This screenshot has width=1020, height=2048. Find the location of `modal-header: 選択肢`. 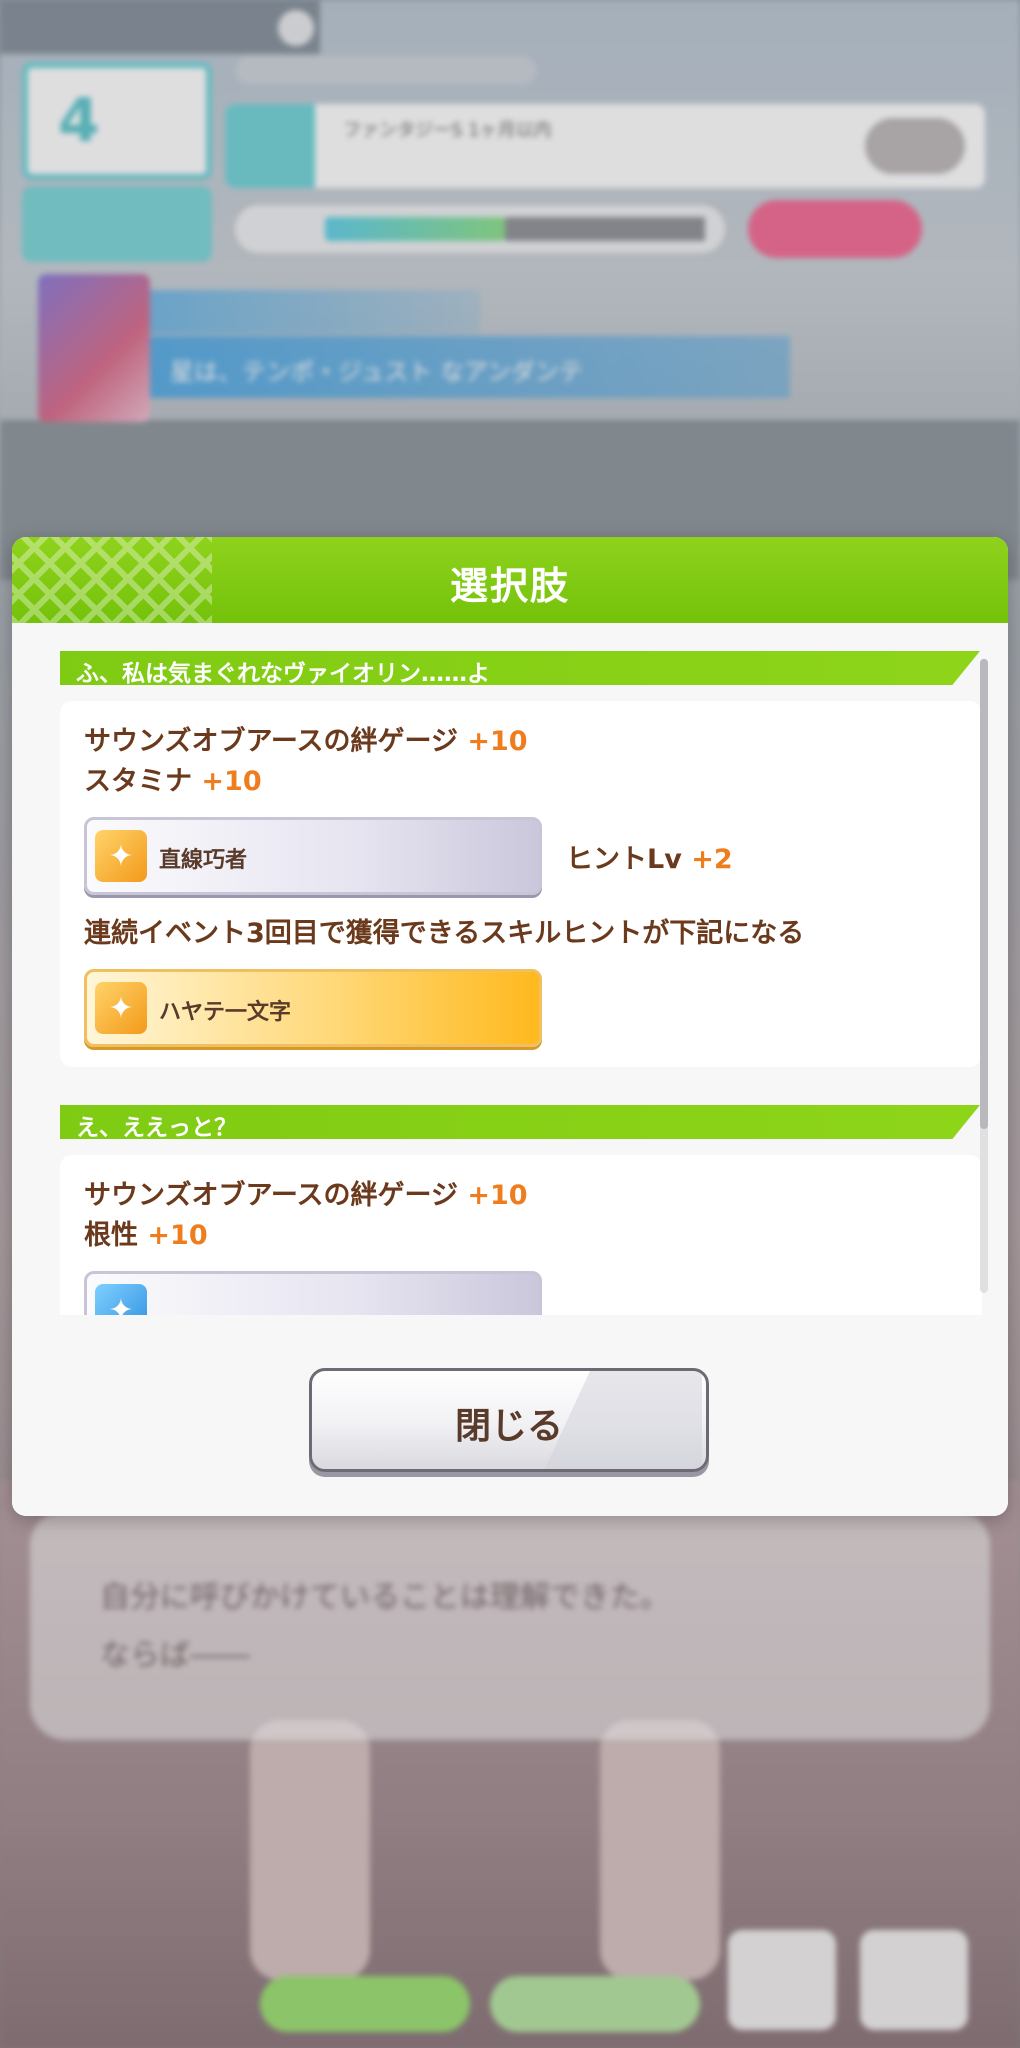

modal-header: 選択肢 is located at coordinates (510, 580).